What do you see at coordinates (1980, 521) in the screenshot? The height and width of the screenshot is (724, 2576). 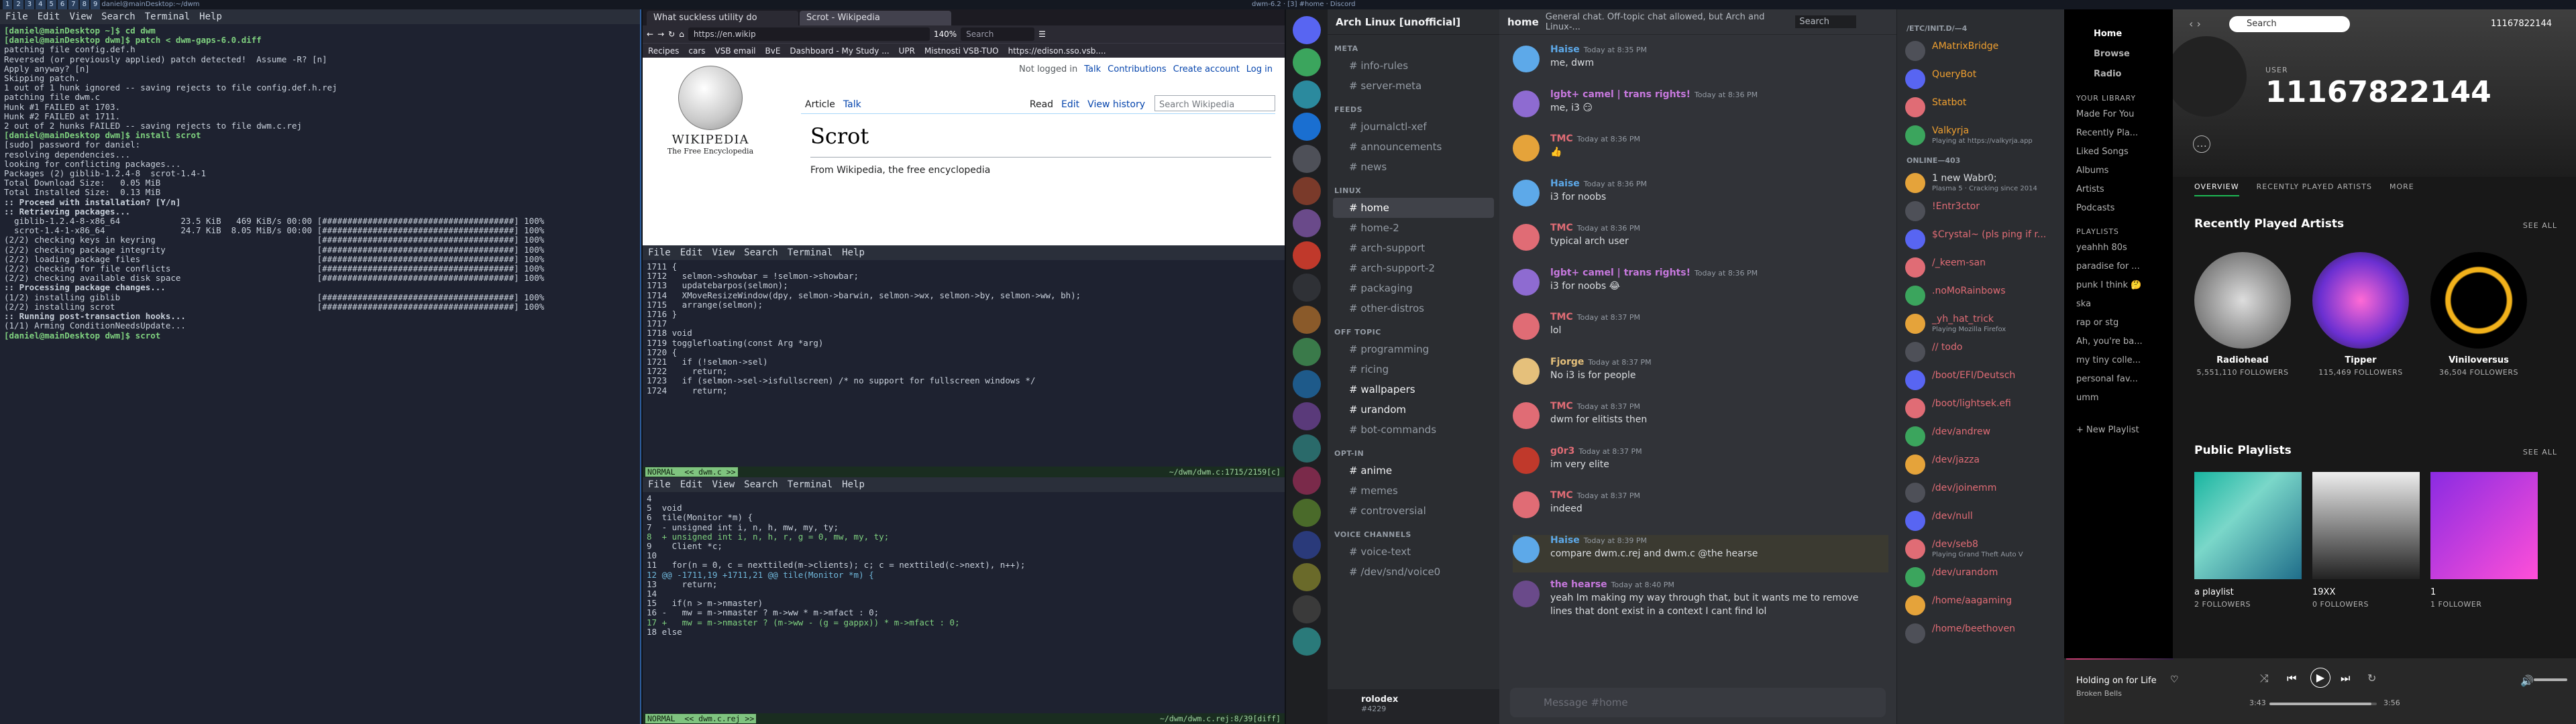 I see `member-item: /dev/null` at bounding box center [1980, 521].